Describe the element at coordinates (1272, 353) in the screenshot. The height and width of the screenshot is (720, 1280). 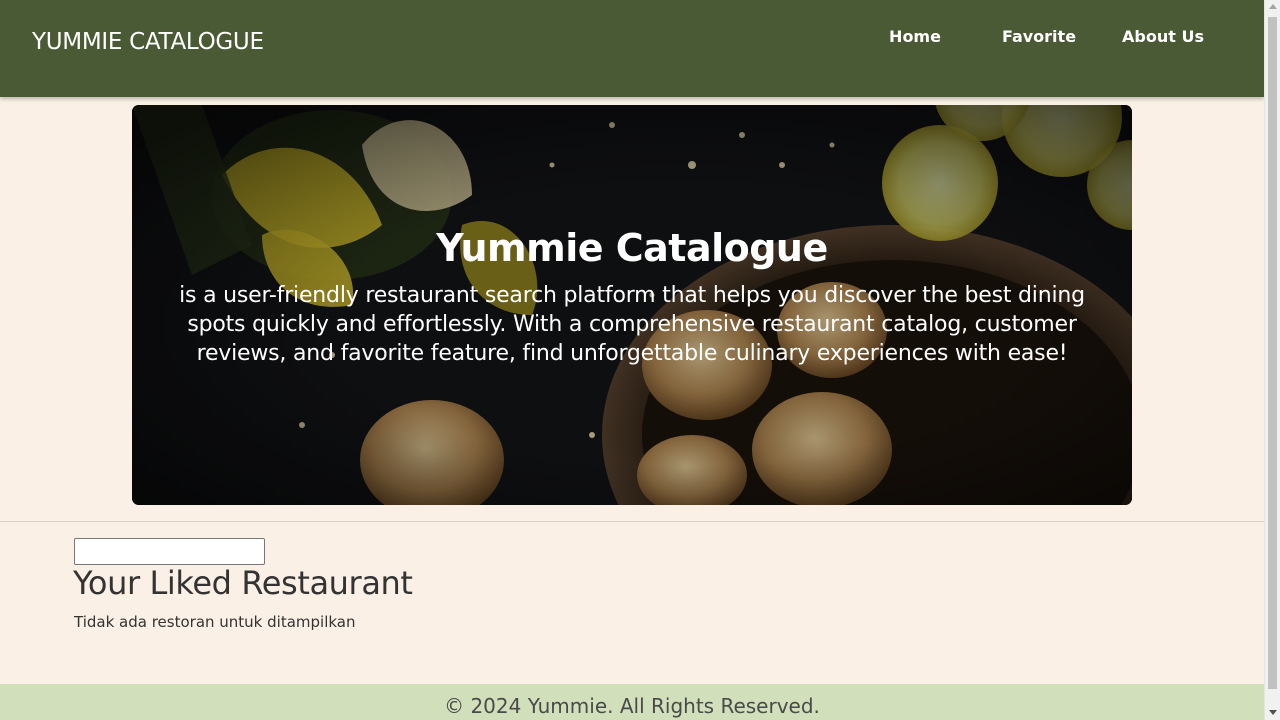
I see `scrollbar-thumb` at that location.